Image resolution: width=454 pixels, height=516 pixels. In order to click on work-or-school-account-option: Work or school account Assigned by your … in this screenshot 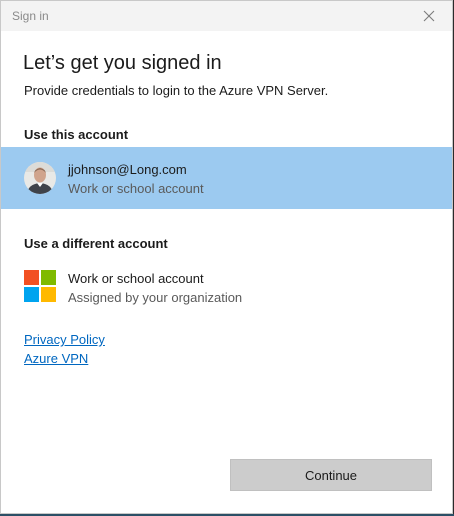, I will do `click(226, 286)`.